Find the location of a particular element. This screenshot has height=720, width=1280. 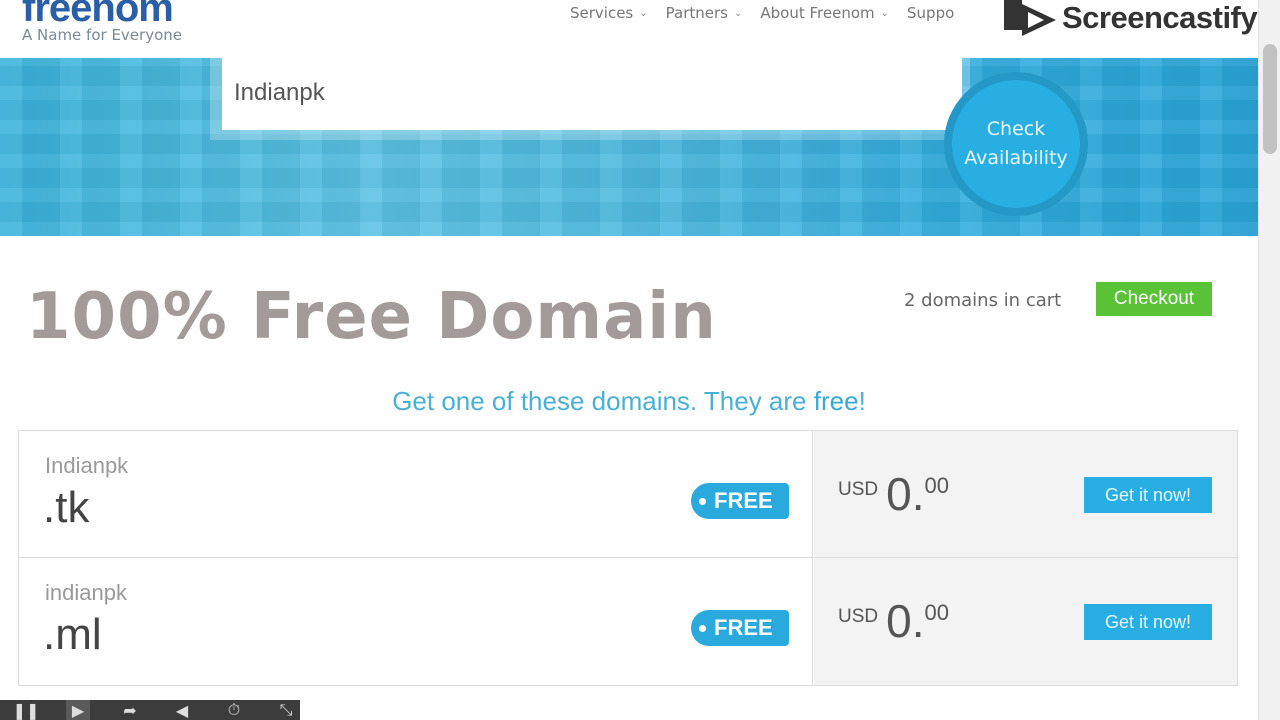

nav-services: Services ⌄ is located at coordinates (609, 13).